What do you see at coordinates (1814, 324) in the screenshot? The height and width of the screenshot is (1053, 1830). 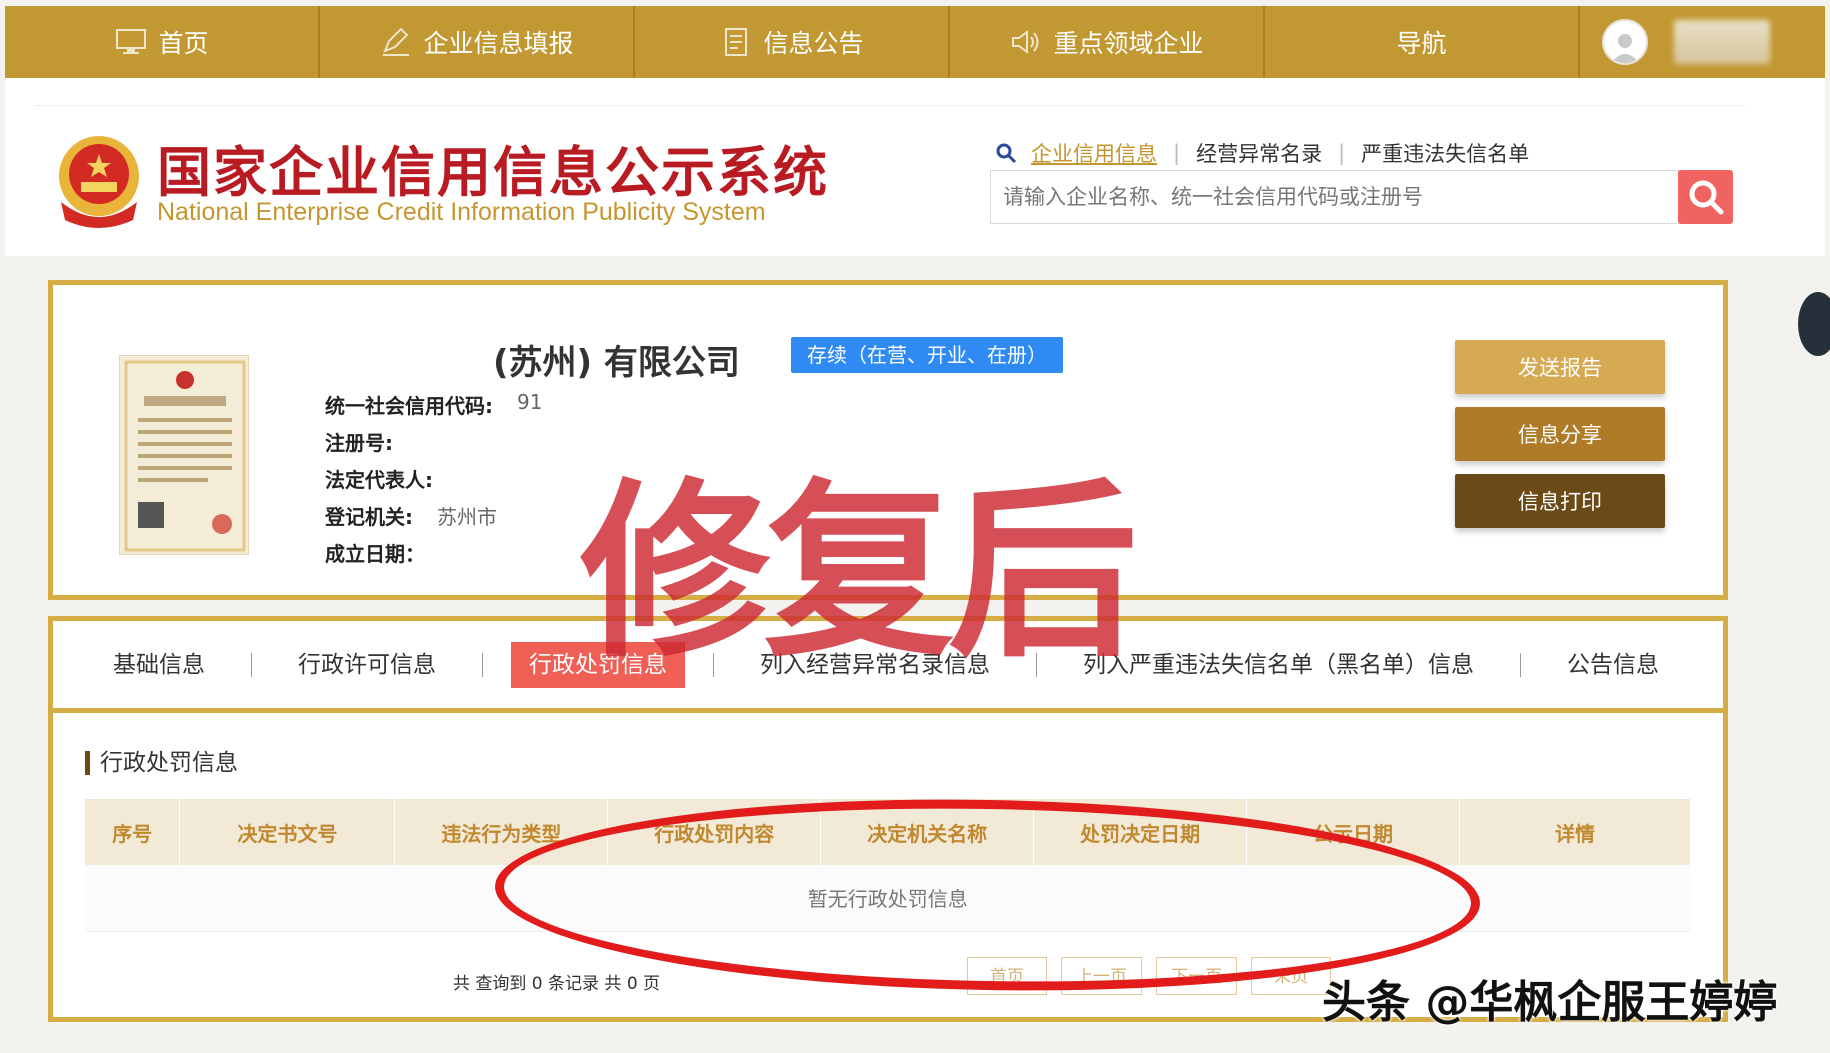 I see `side-float-button` at bounding box center [1814, 324].